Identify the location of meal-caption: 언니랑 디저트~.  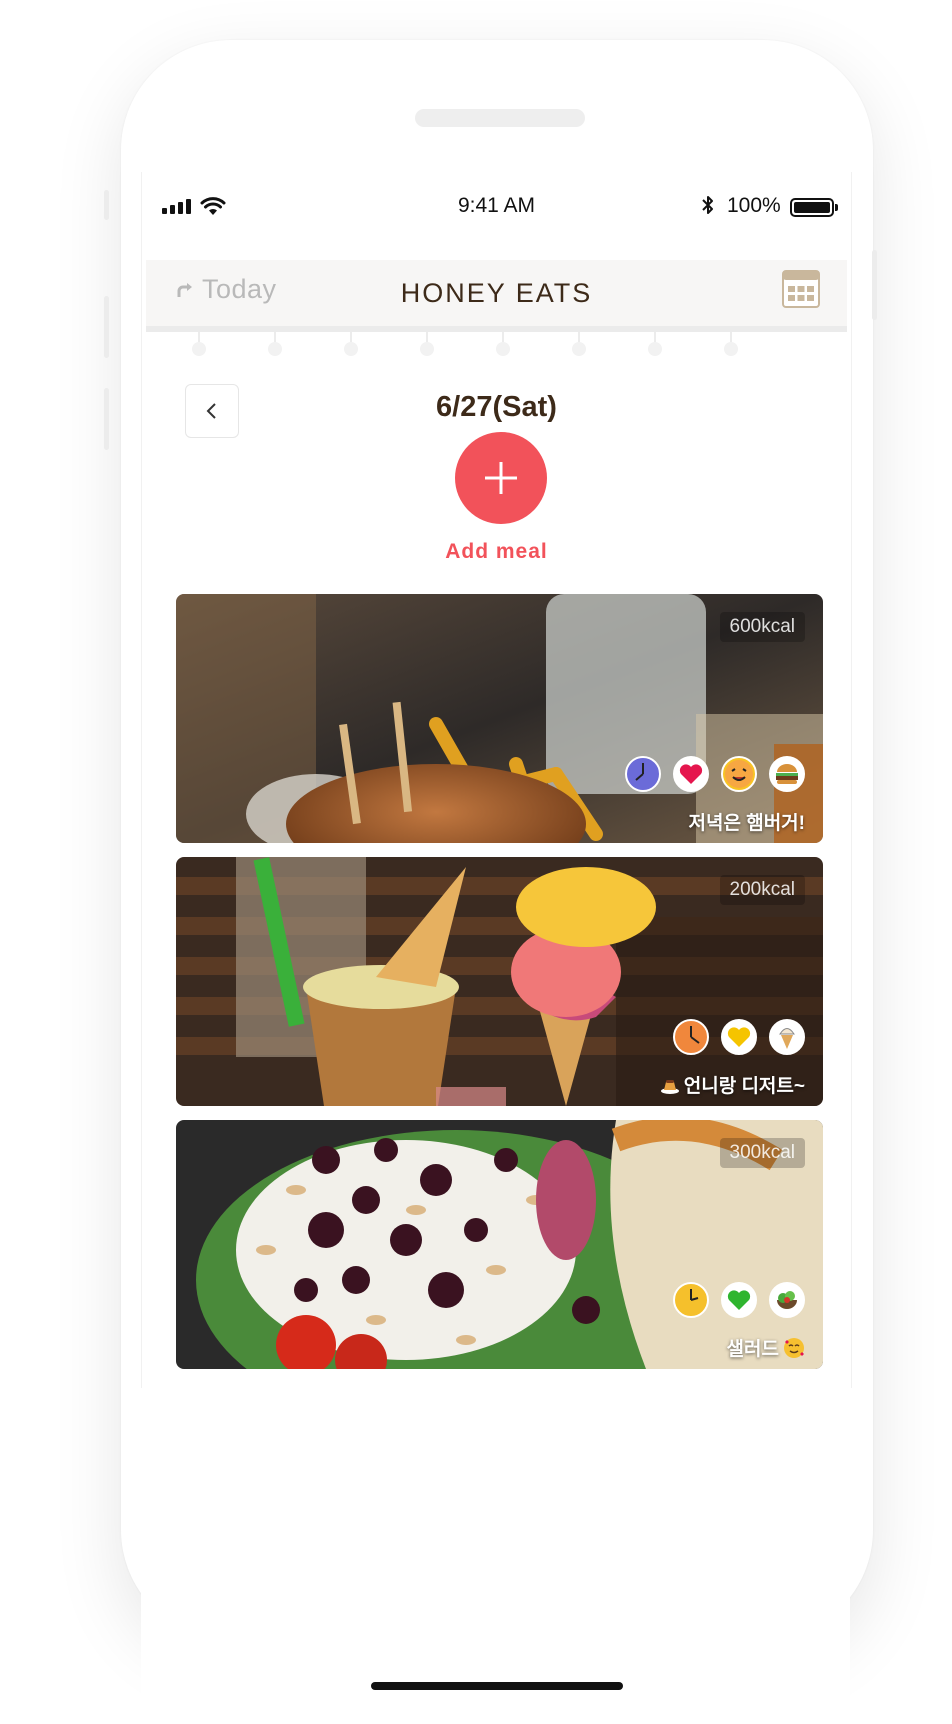
(732, 1084).